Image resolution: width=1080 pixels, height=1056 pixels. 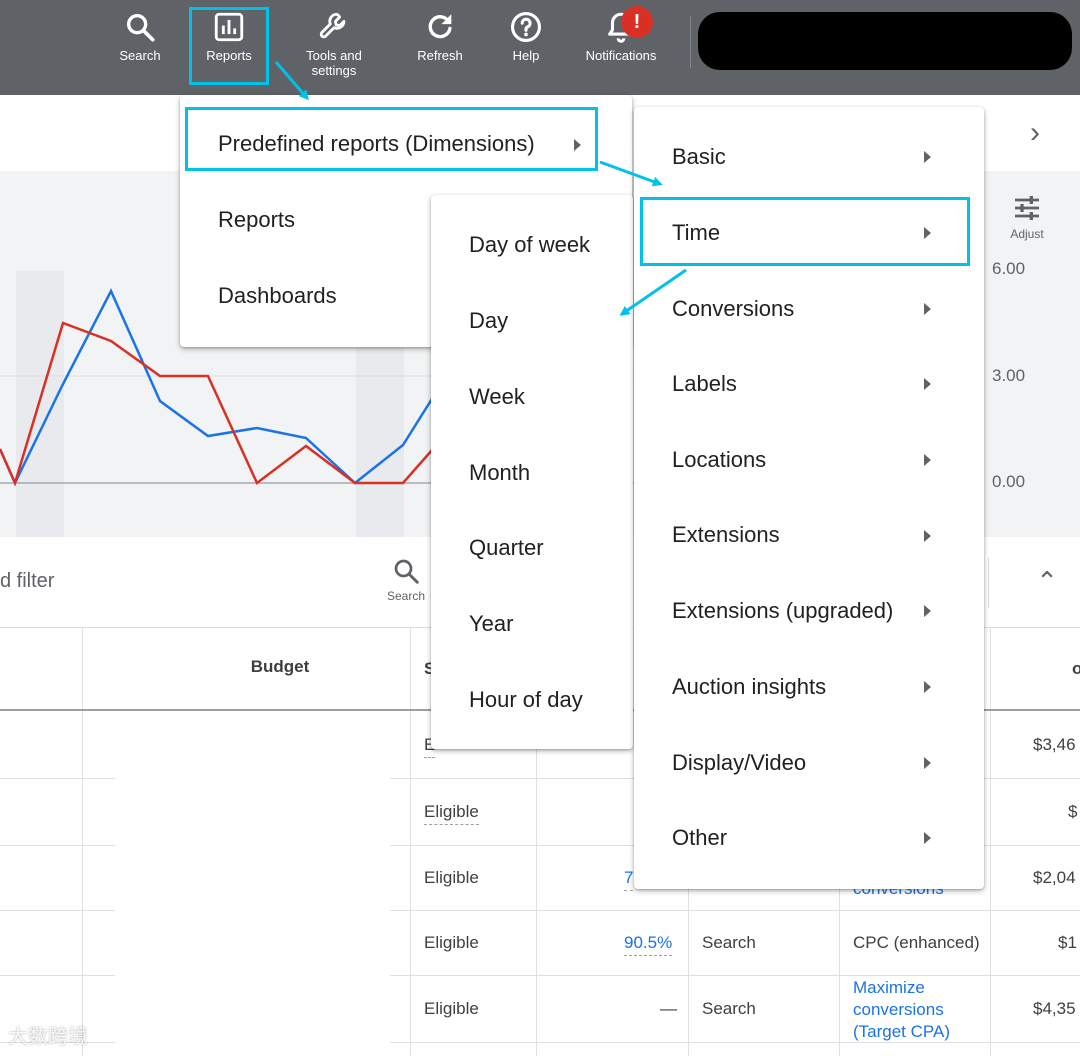 What do you see at coordinates (48, 1037) in the screenshot?
I see `watermark-text: 大数跨境` at bounding box center [48, 1037].